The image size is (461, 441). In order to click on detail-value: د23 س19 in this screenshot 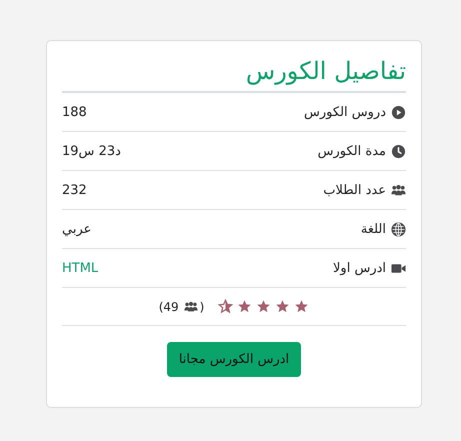, I will do `click(91, 151)`.